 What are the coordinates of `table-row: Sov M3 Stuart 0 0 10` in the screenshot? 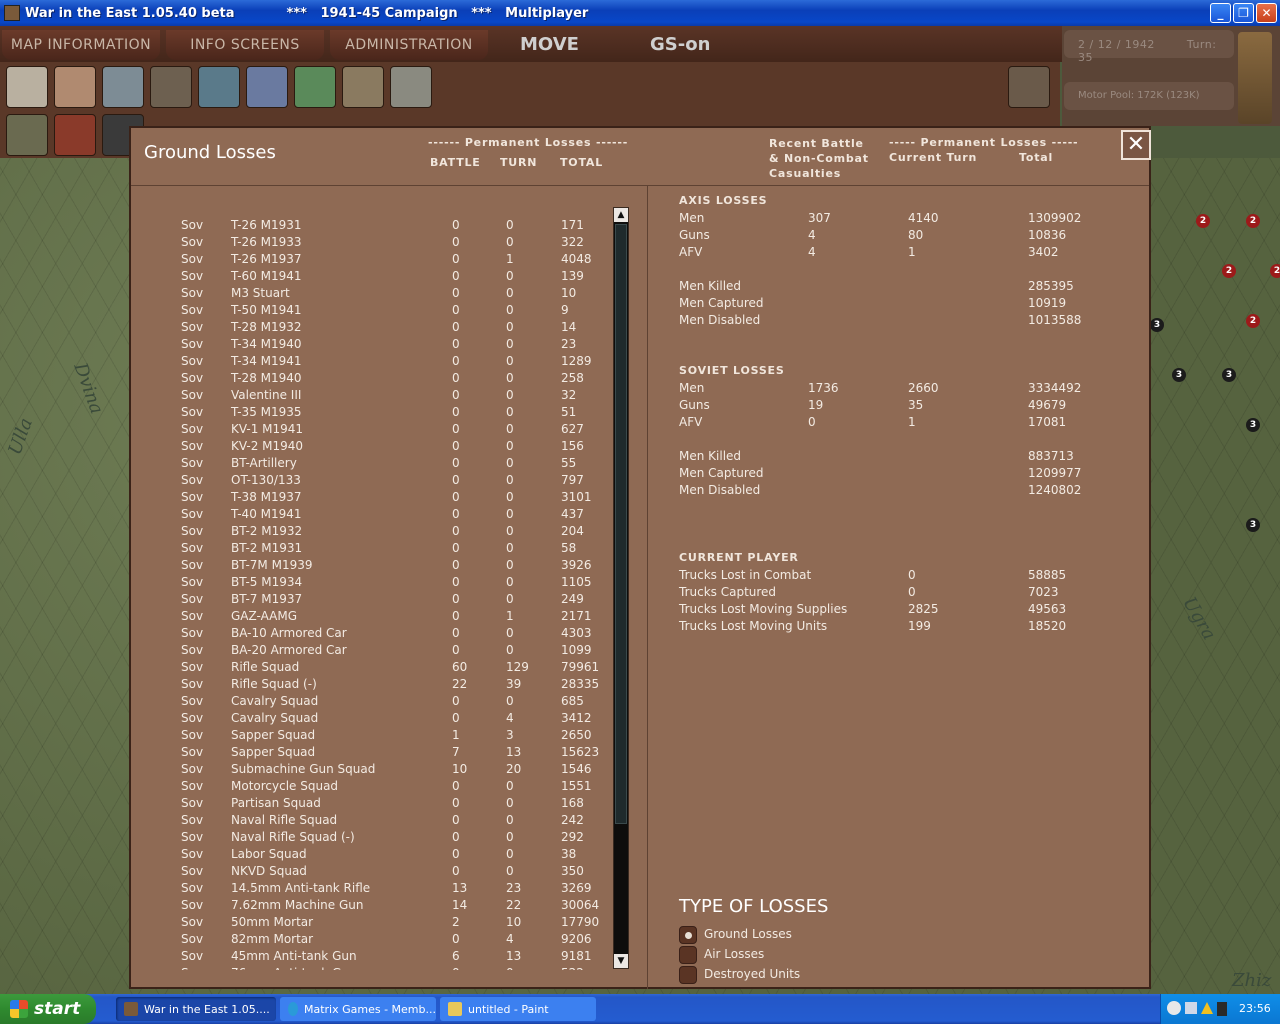 It's located at (396, 293).